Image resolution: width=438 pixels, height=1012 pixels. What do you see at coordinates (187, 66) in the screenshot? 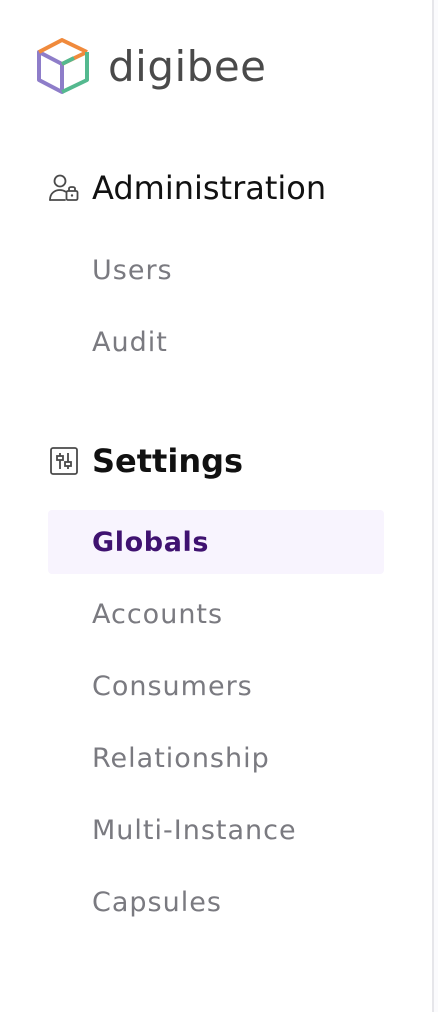
I see `brand-name: digibee` at bounding box center [187, 66].